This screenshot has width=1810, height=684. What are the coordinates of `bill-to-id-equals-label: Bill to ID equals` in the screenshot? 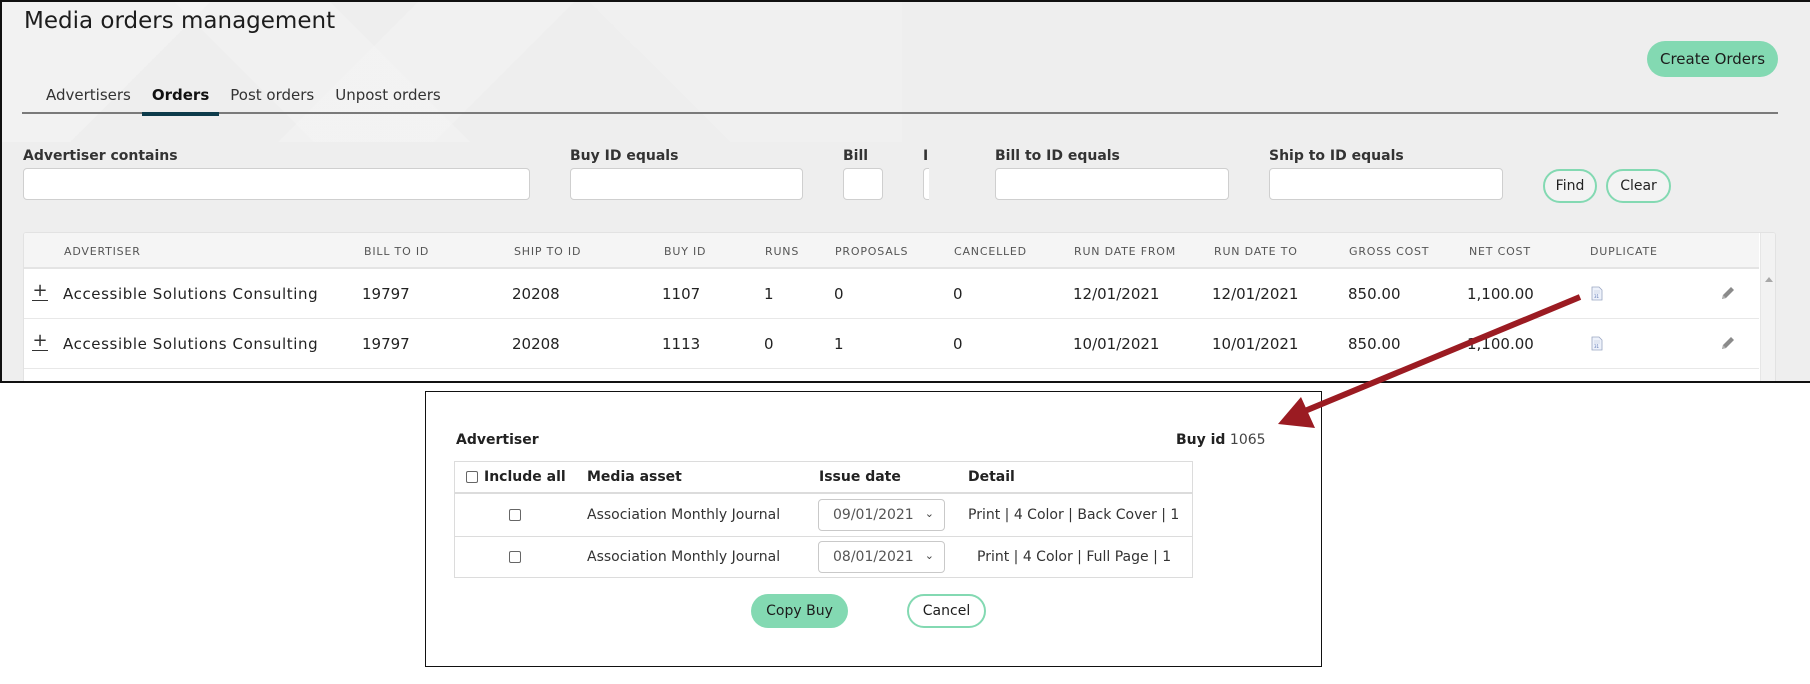 It's located at (1057, 156).